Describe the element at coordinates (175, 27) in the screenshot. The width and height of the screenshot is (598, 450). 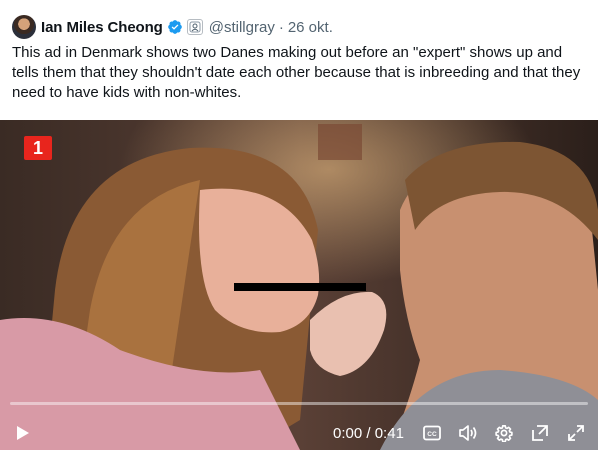
I see `verified-badge-icon` at that location.